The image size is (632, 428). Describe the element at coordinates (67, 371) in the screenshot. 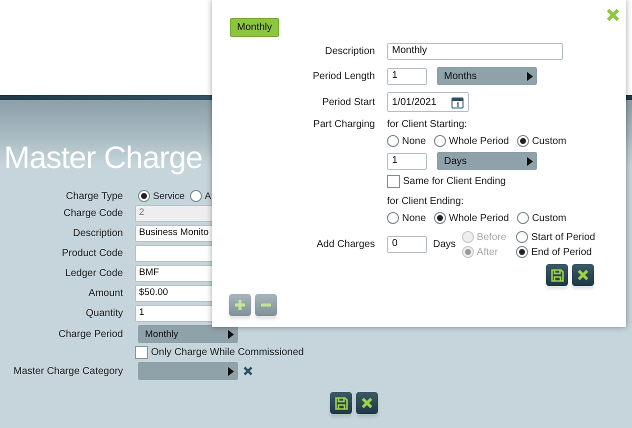

I see `field-label: Master Charge Category` at that location.